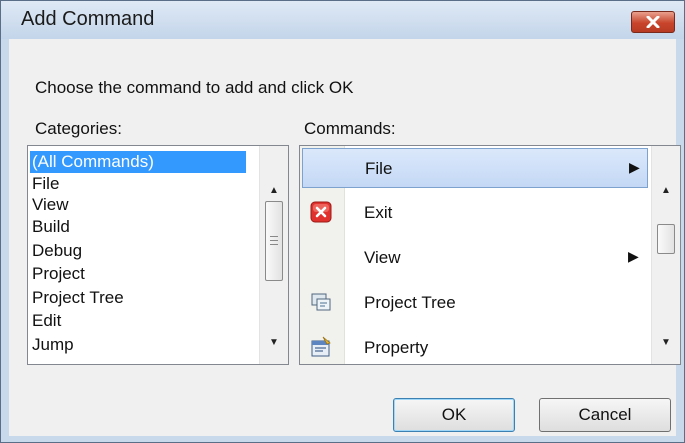 The image size is (685, 443). I want to click on commands-label: Commands:, so click(350, 128).